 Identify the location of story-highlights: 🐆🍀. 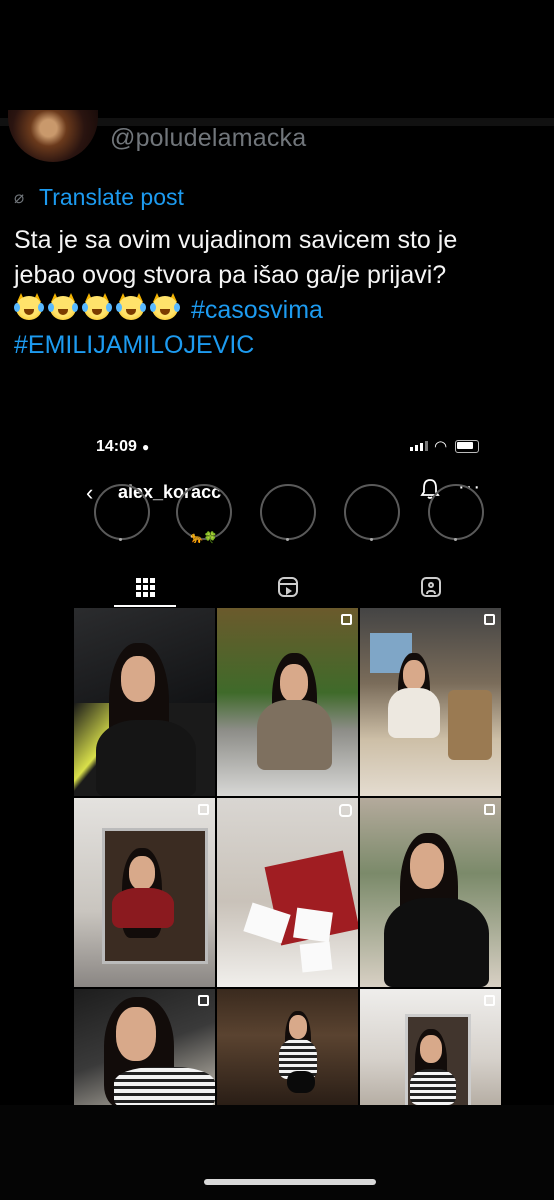
(288, 518).